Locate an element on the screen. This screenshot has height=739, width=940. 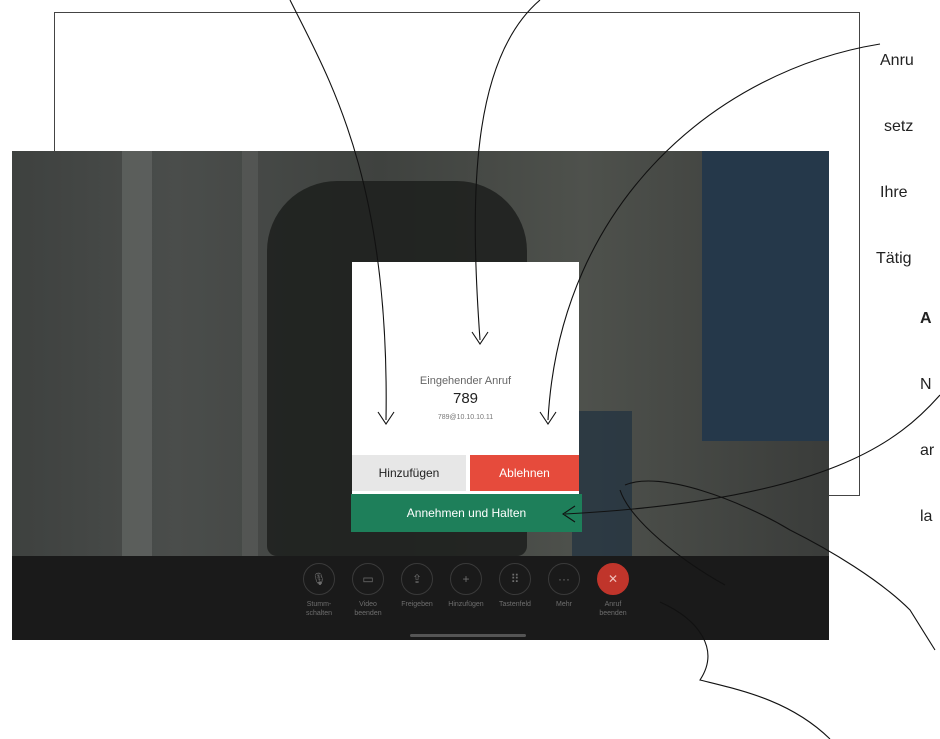
mute-button: 🎙 is located at coordinates (319, 579).